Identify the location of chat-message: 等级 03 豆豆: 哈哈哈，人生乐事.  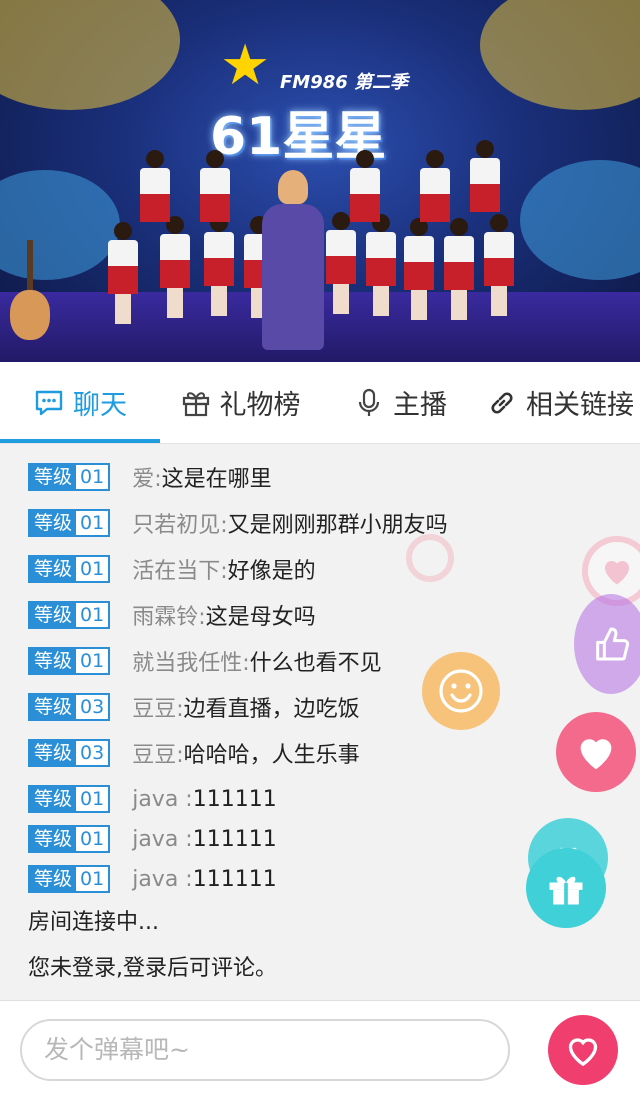
(194, 753).